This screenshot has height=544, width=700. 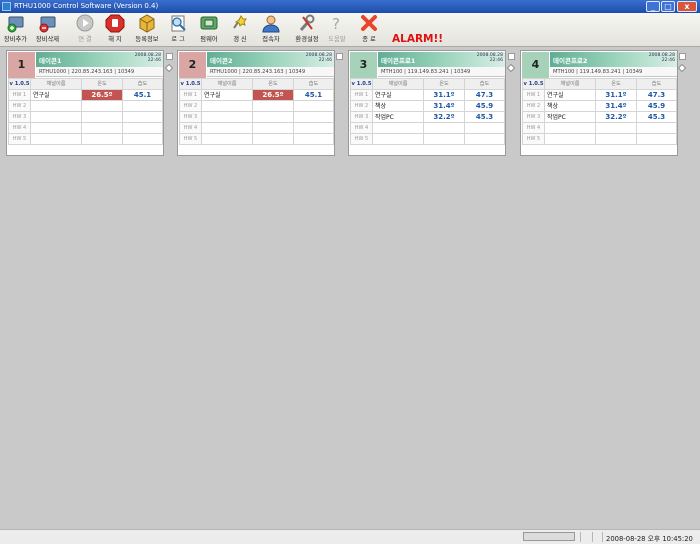 I want to click on connect-button: 연 결, so click(x=85, y=29).